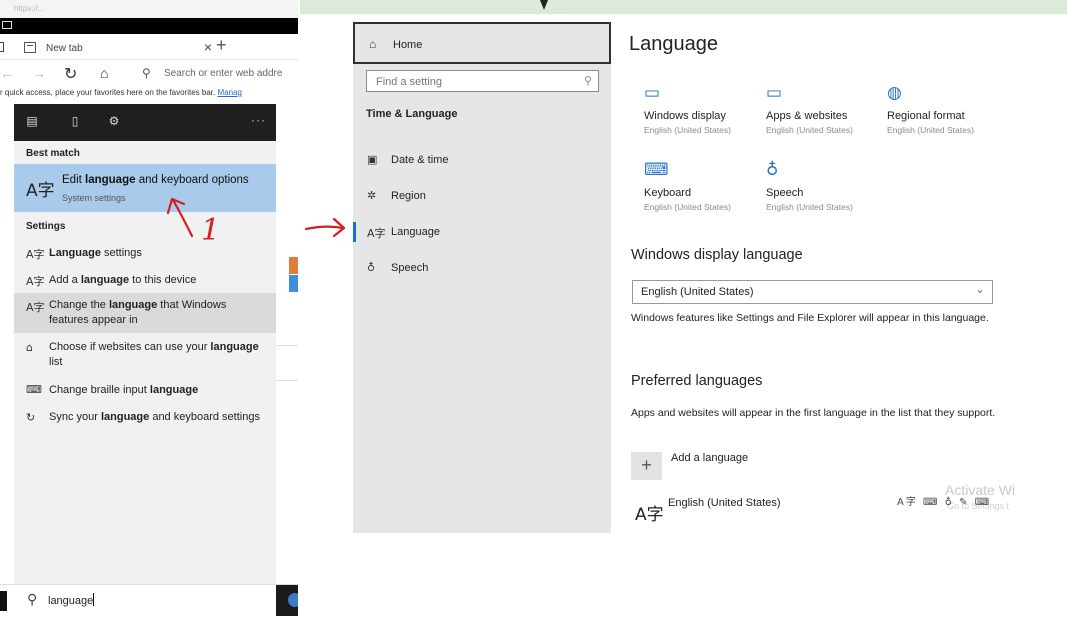  I want to click on dropdown-value: English (United States), so click(697, 292).